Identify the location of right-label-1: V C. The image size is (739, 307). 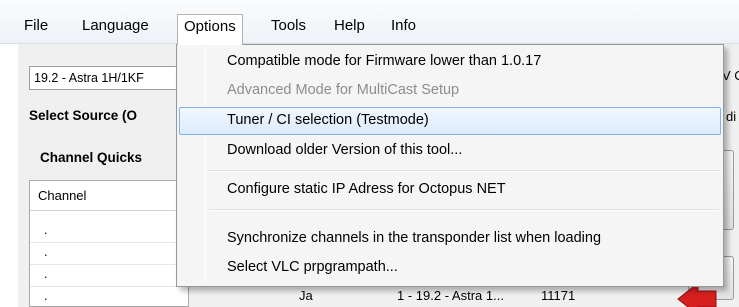
(730, 75).